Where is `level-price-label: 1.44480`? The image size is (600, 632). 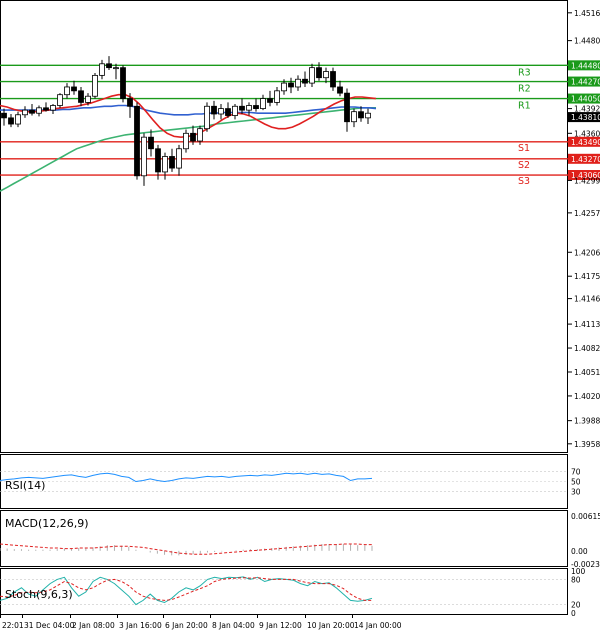 level-price-label: 1.44480 is located at coordinates (585, 65).